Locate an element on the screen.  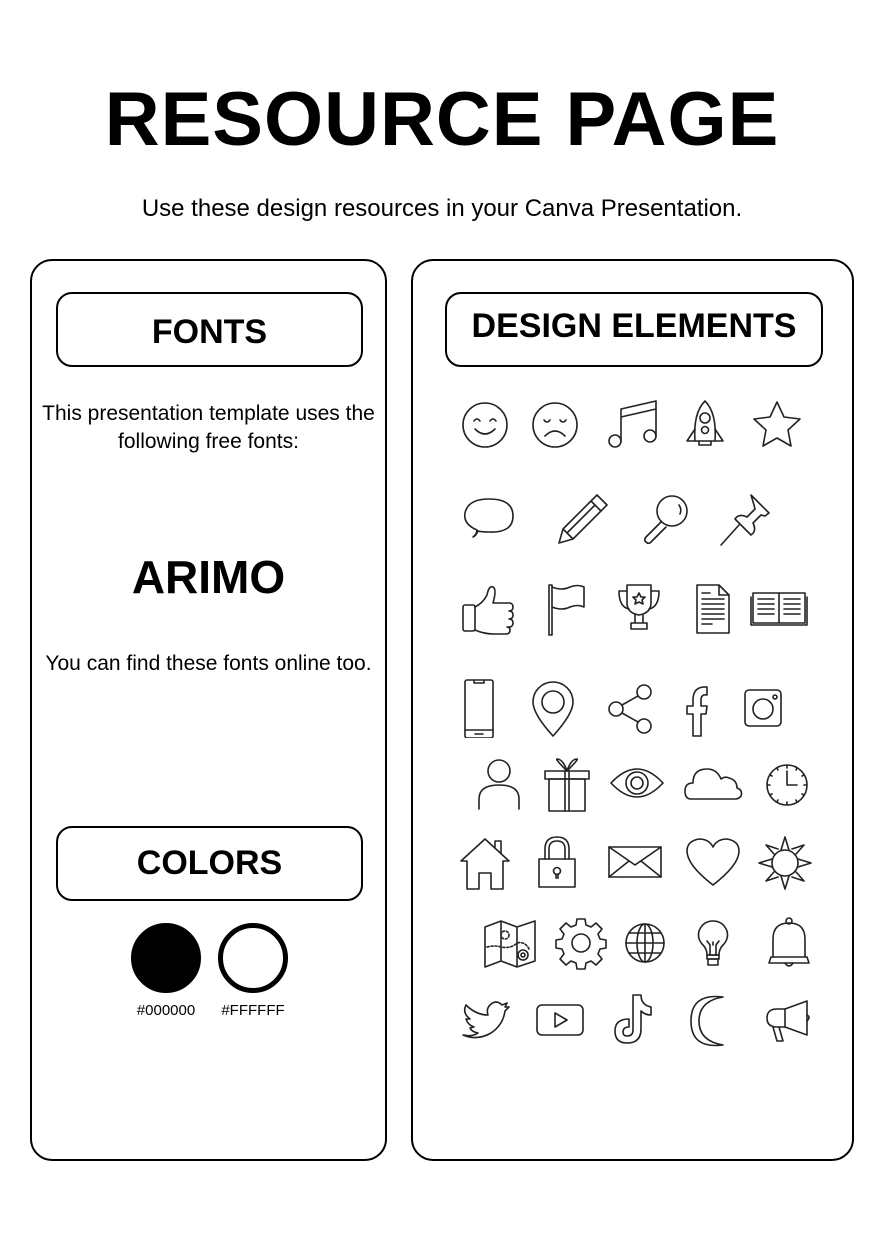
house-icon is located at coordinates (487, 863).